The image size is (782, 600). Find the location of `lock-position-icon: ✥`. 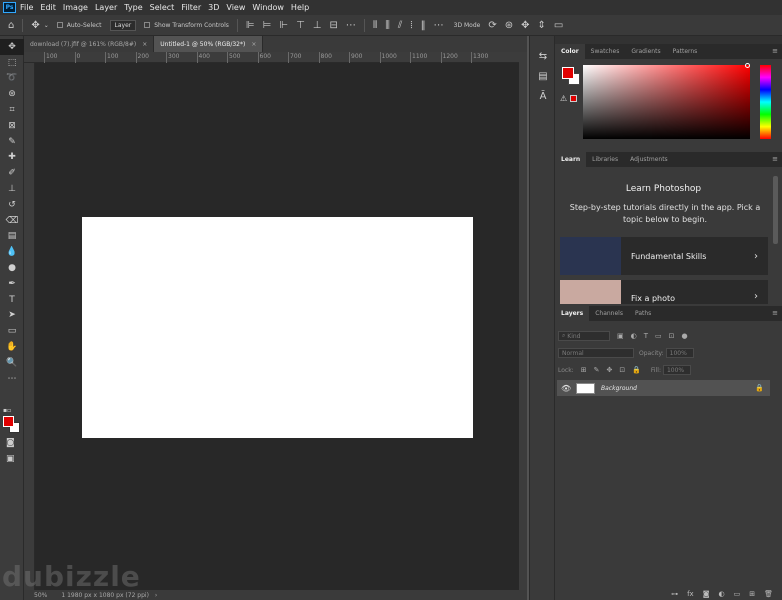

lock-position-icon: ✥ is located at coordinates (609, 370).